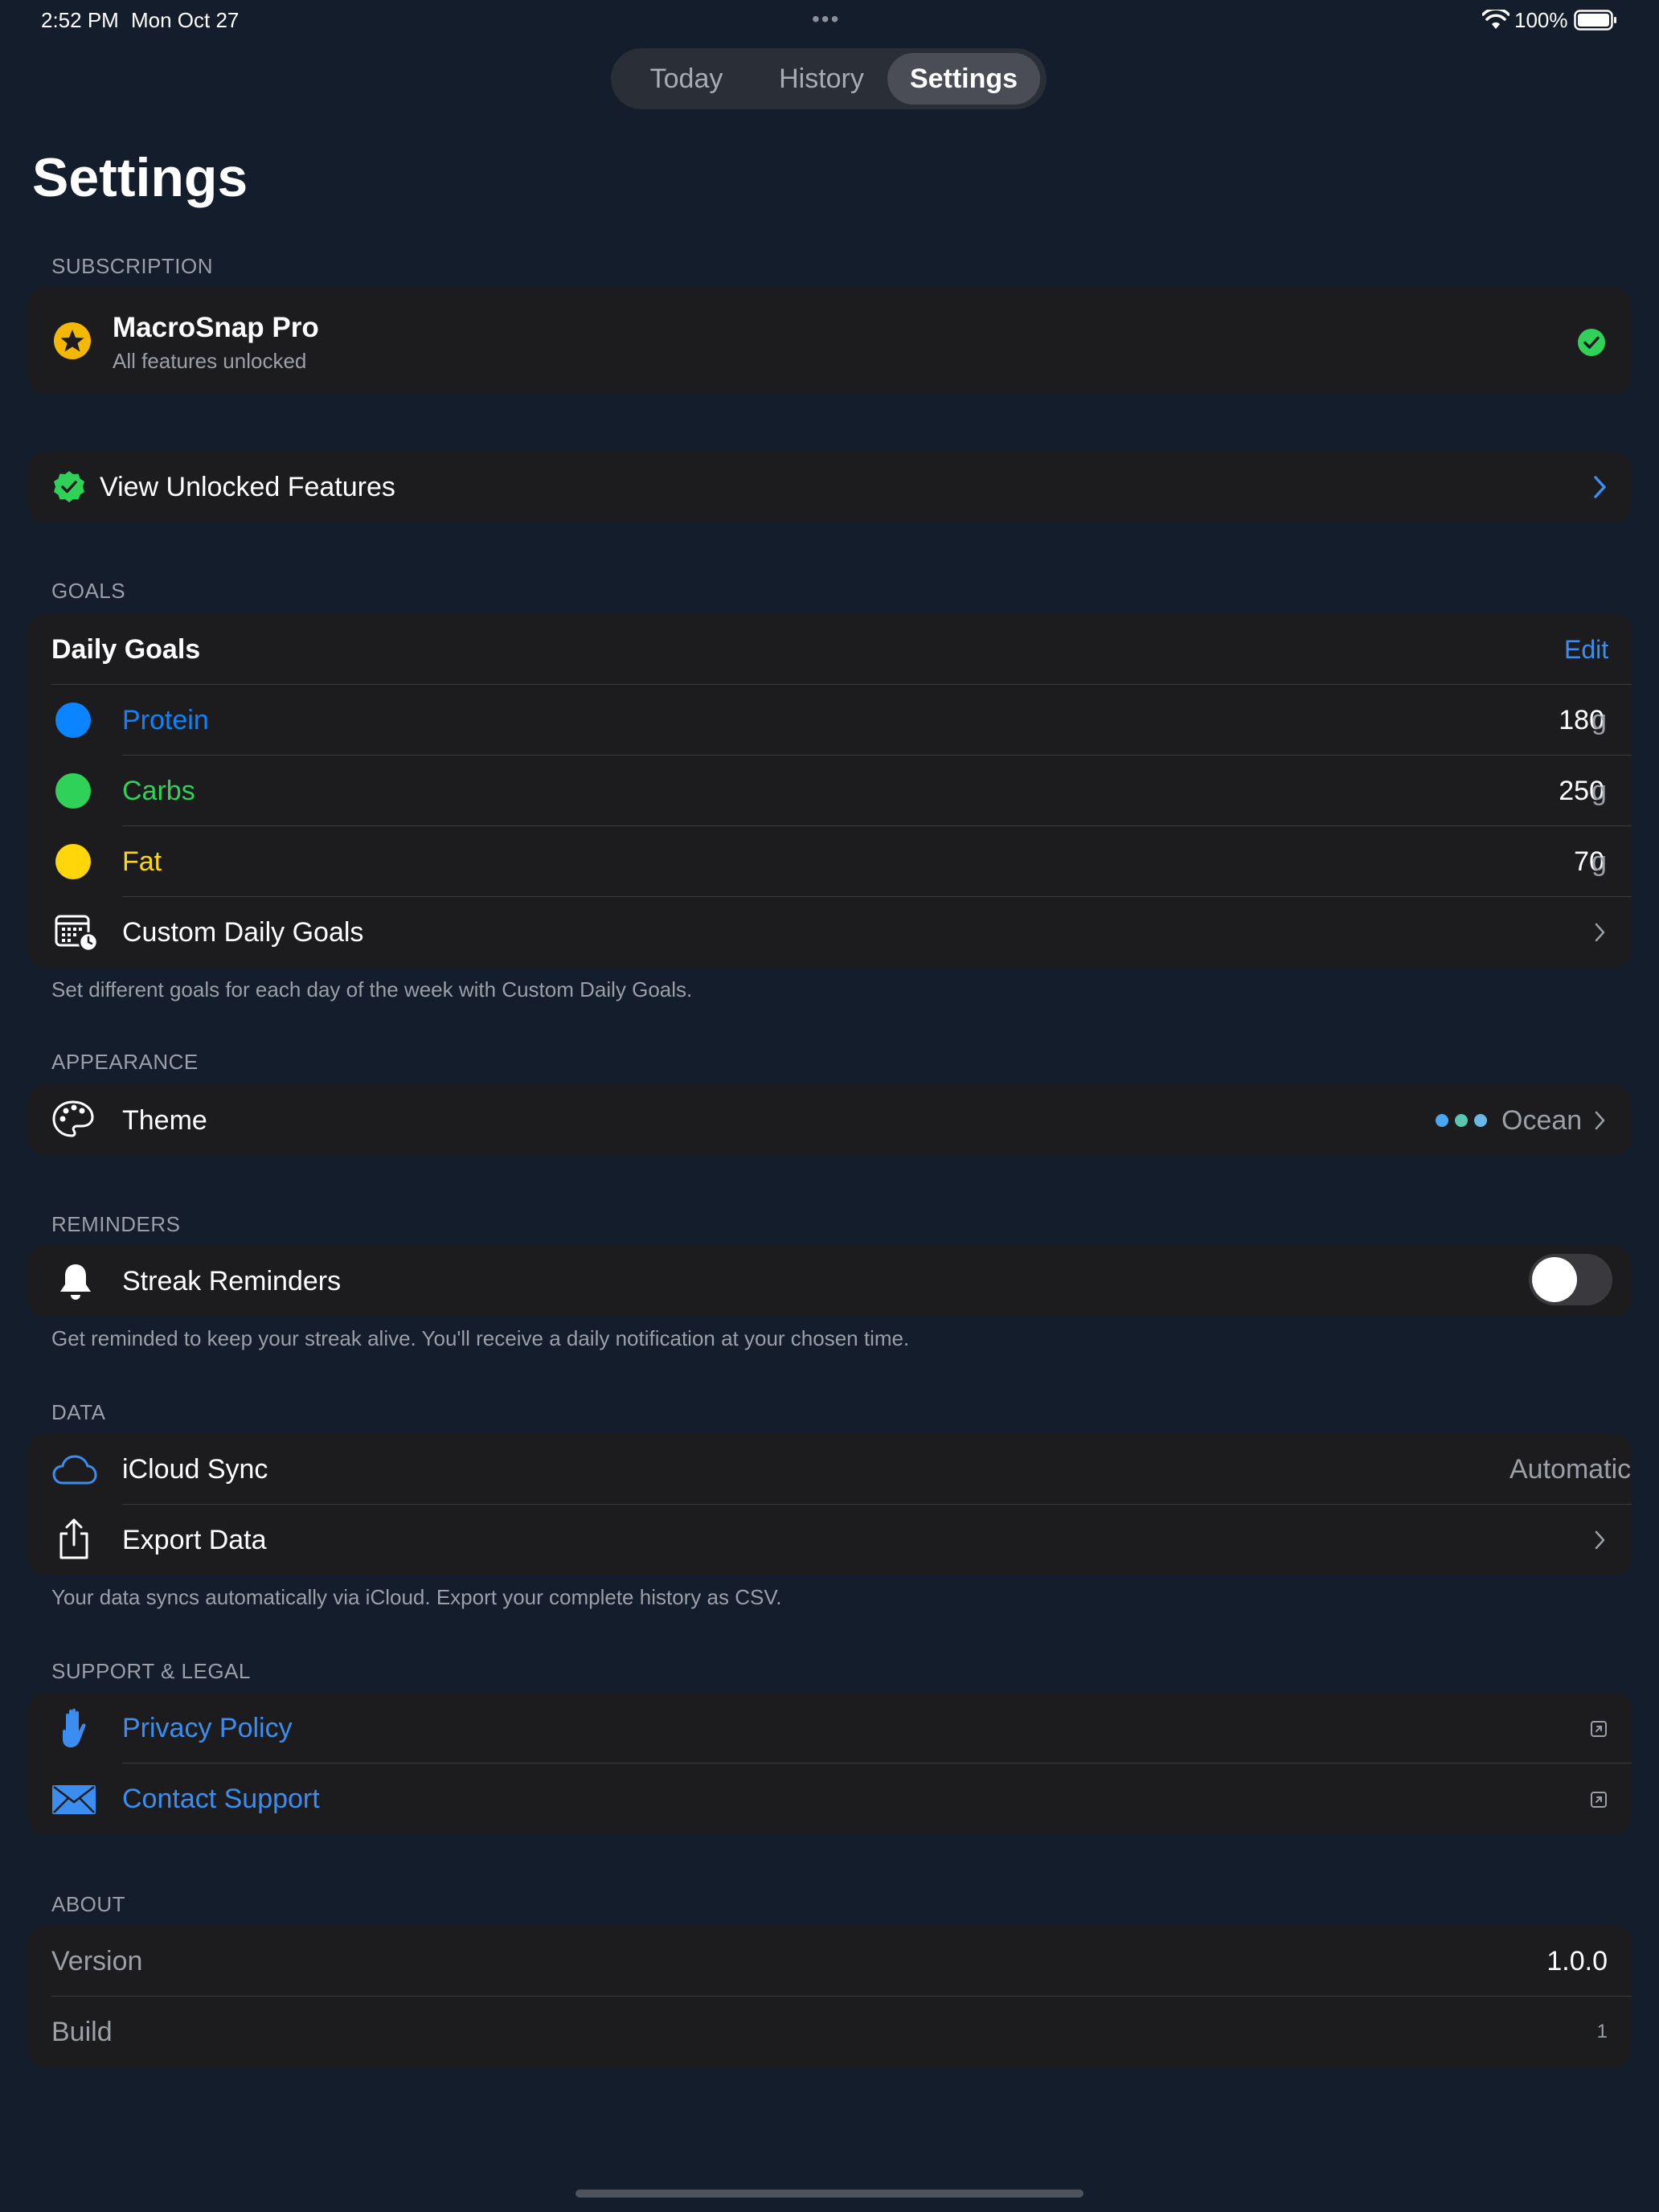  I want to click on goals-header: GOALS, so click(88, 591).